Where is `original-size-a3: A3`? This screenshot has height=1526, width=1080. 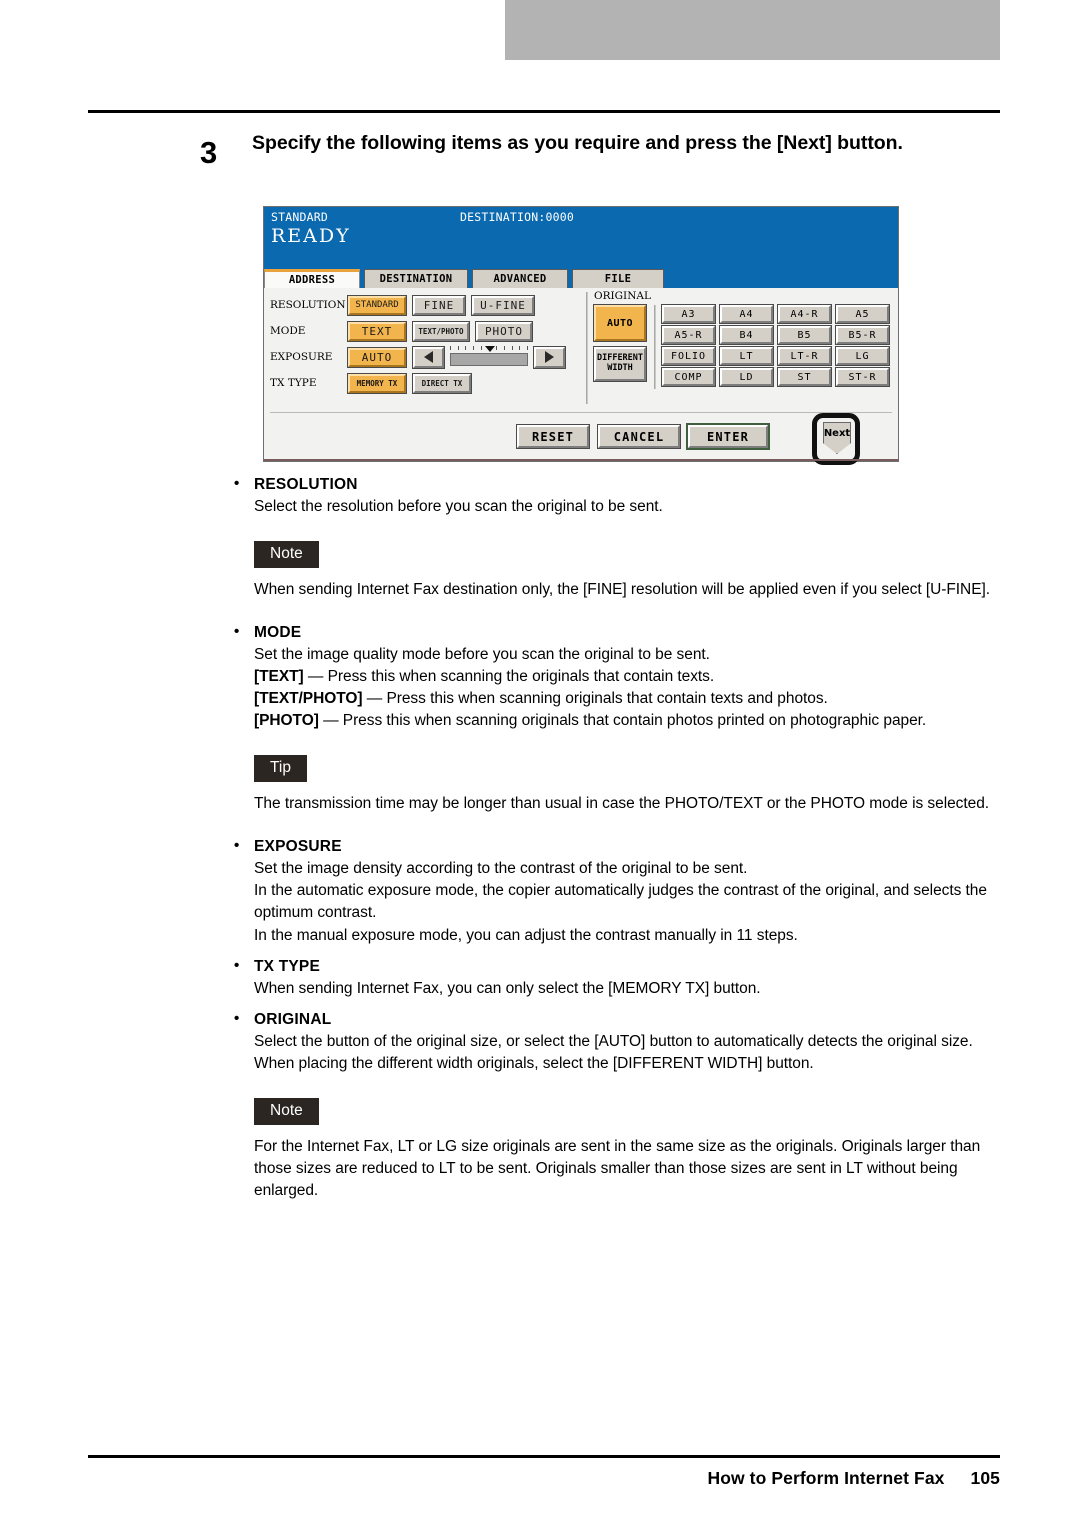 original-size-a3: A3 is located at coordinates (688, 314).